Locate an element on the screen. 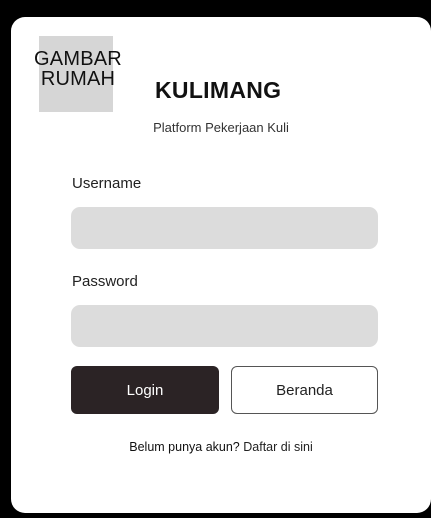 Image resolution: width=431 pixels, height=518 pixels. password-label: Password is located at coordinates (105, 281).